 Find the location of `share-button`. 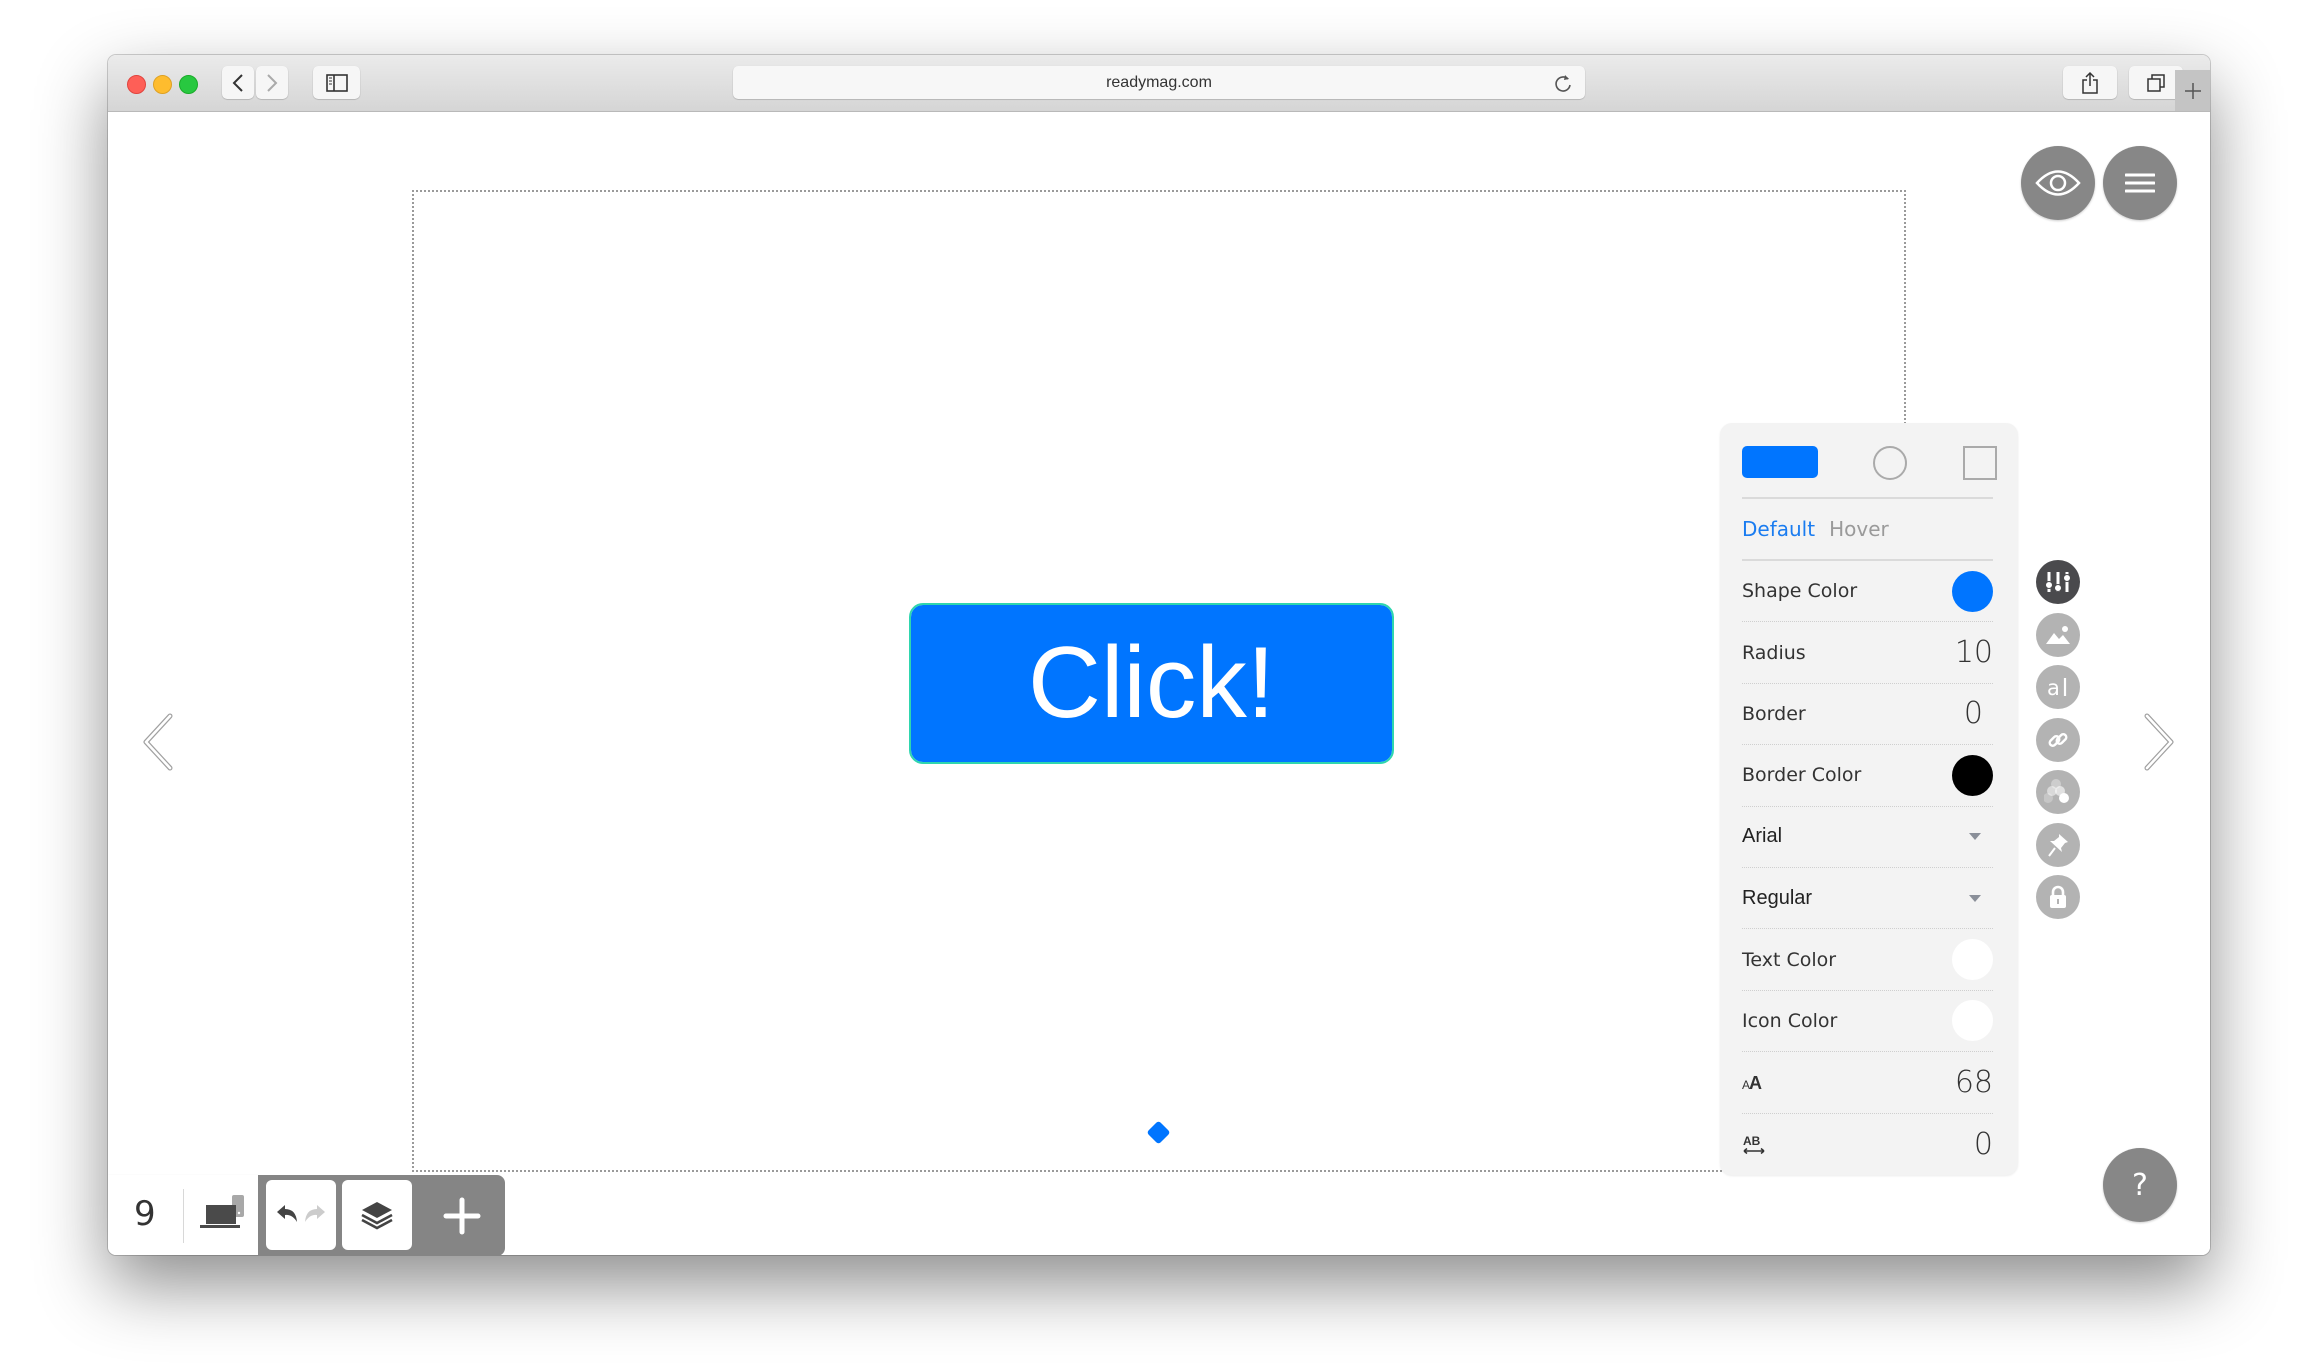

share-button is located at coordinates (2090, 82).